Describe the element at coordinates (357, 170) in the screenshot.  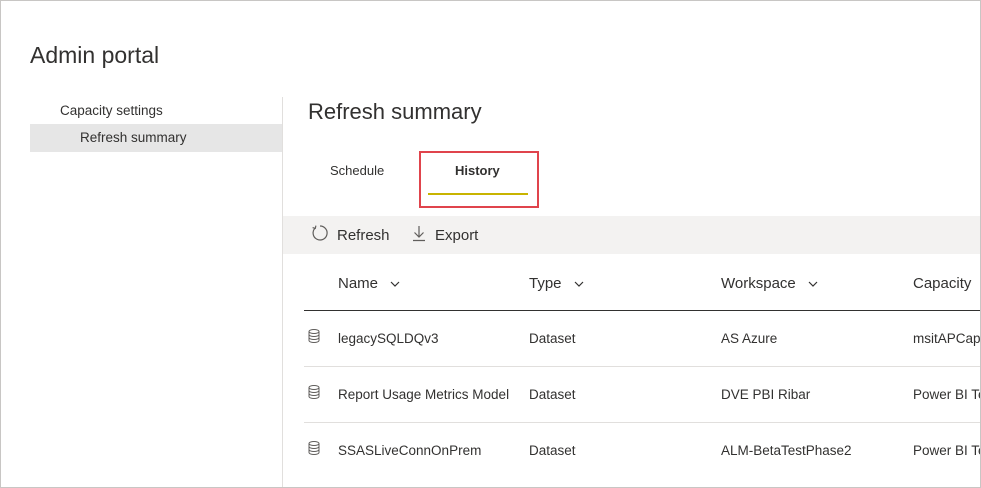
I see `tab-schedule: Schedule` at that location.